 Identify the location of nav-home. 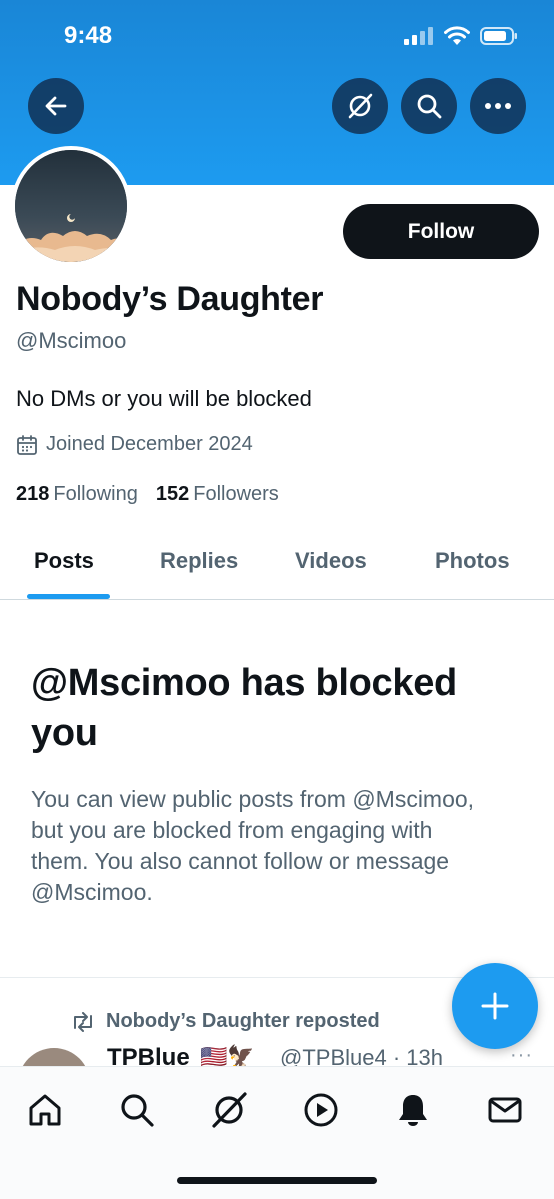
(45, 1110).